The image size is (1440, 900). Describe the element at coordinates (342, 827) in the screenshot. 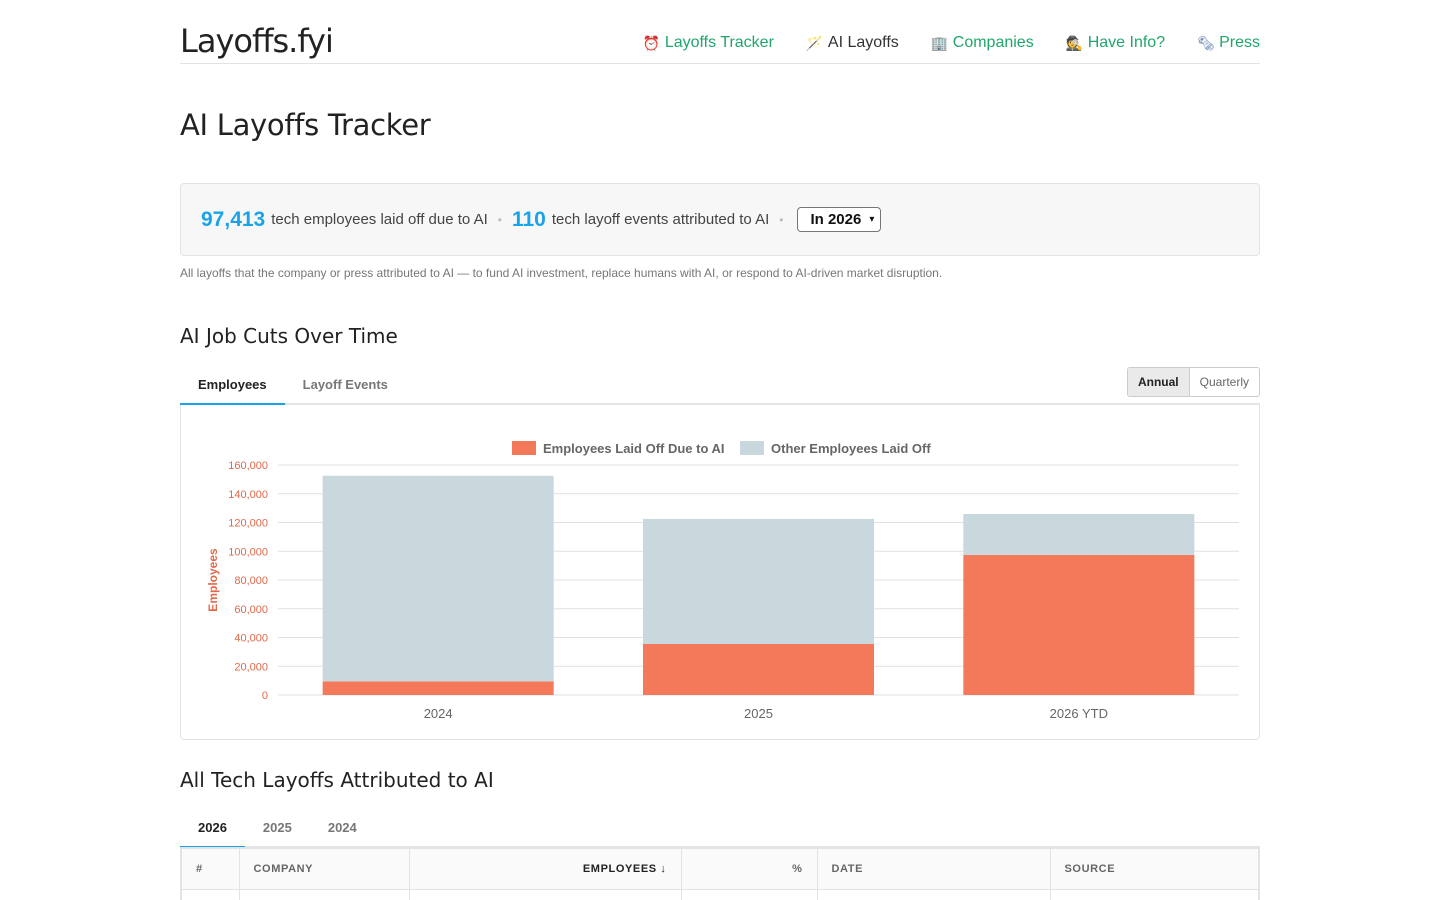

I see `tab-year-2024: 2024` at that location.